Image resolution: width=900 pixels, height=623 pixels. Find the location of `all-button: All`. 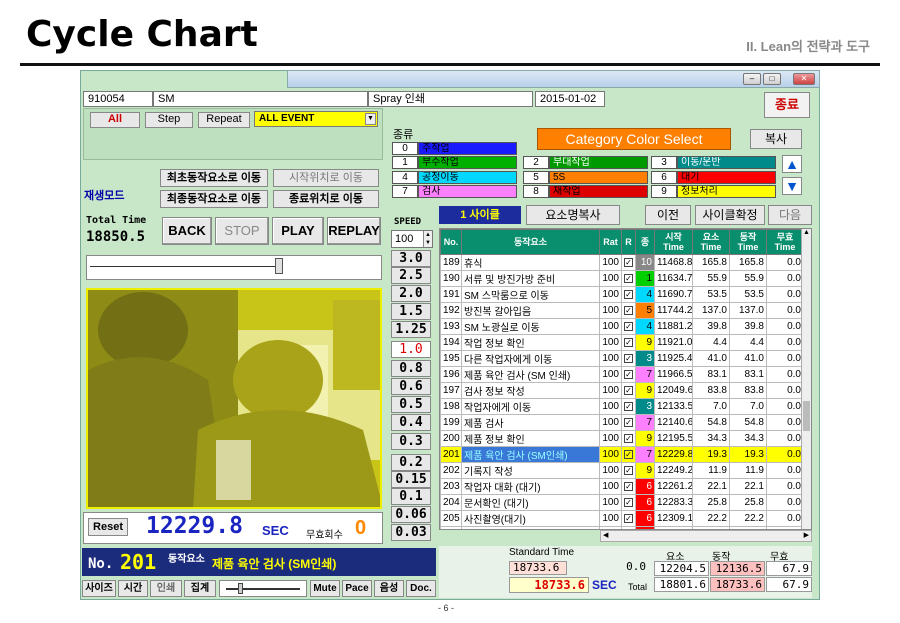

all-button: All is located at coordinates (115, 120).